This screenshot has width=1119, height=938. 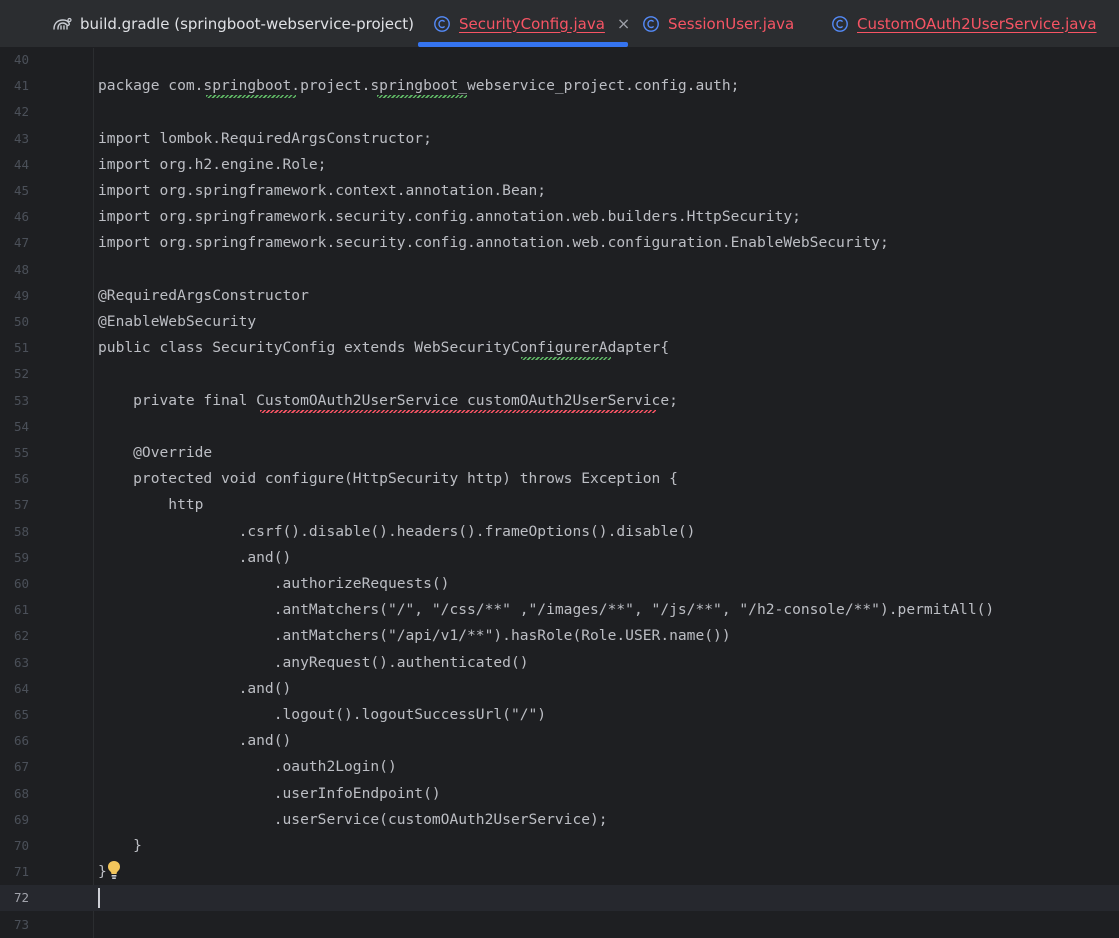 What do you see at coordinates (21, 190) in the screenshot?
I see `line-number: 45` at bounding box center [21, 190].